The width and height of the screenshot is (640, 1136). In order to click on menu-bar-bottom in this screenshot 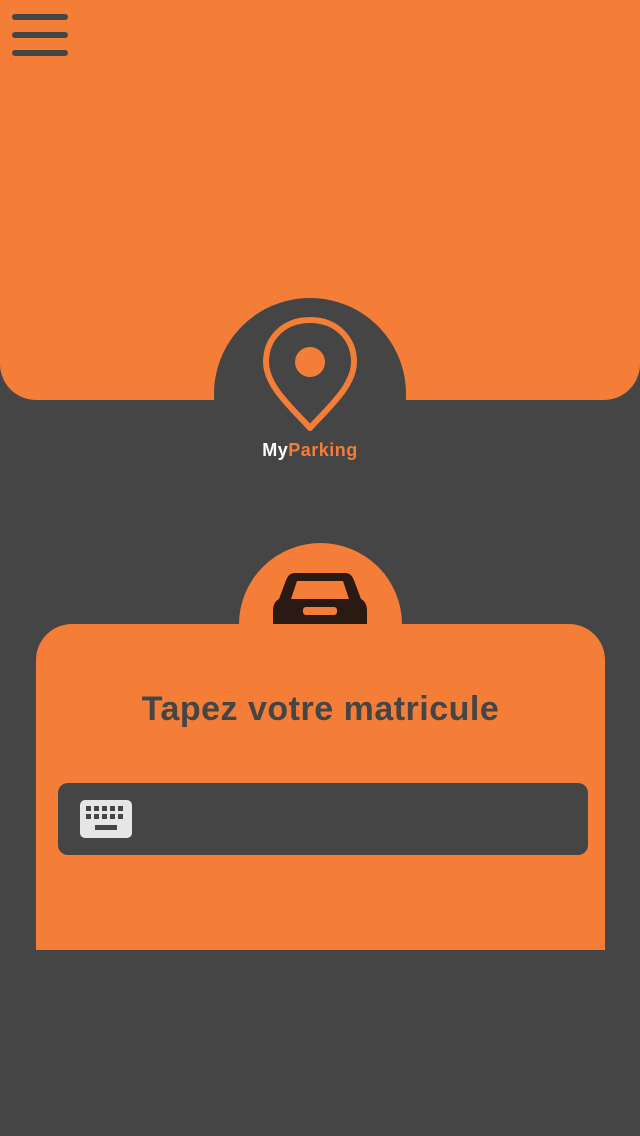, I will do `click(40, 53)`.